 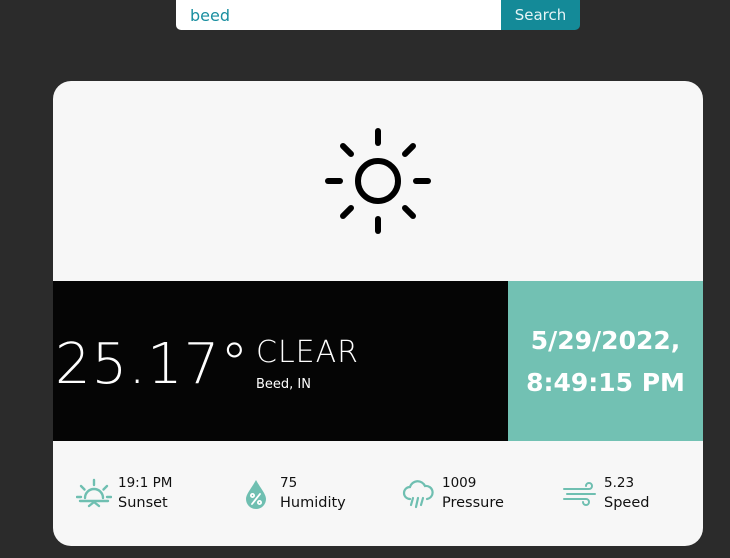 I want to click on pressure-label: Pressure, so click(x=473, y=503).